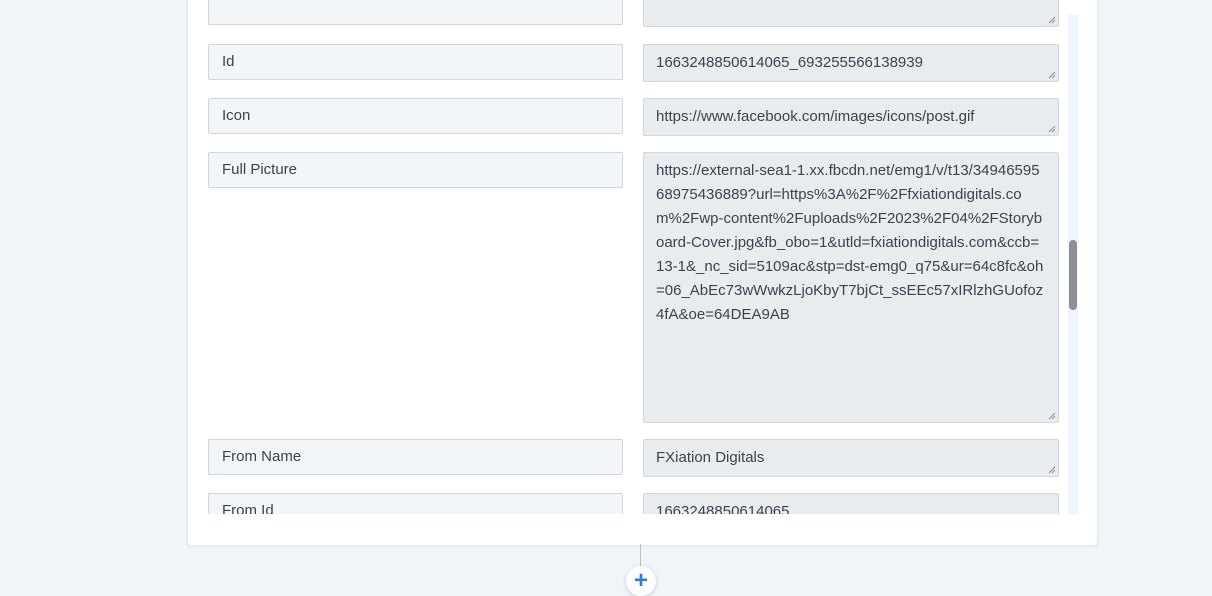 The height and width of the screenshot is (596, 1212). What do you see at coordinates (415, 62) in the screenshot?
I see `label-field-id: Id` at bounding box center [415, 62].